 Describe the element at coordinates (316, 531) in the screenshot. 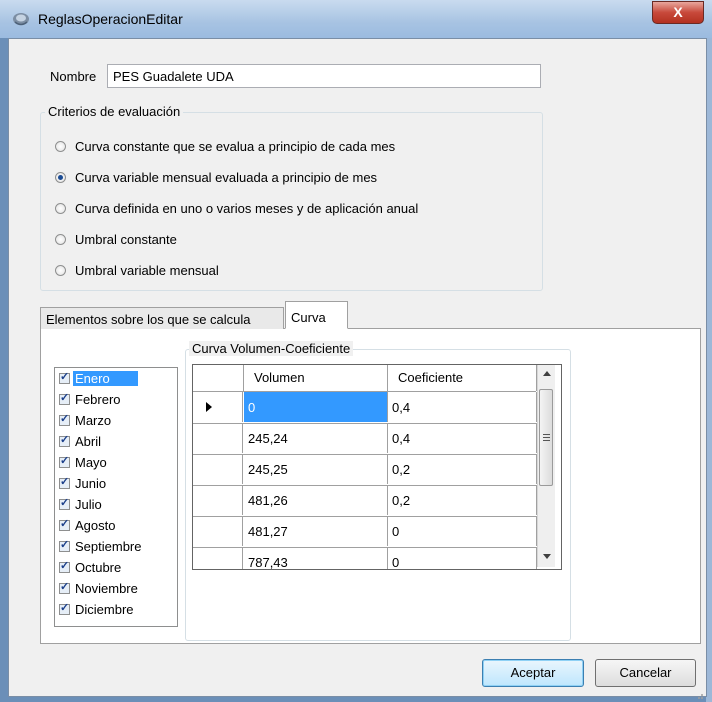

I see `volumen-cell: 481,27` at that location.